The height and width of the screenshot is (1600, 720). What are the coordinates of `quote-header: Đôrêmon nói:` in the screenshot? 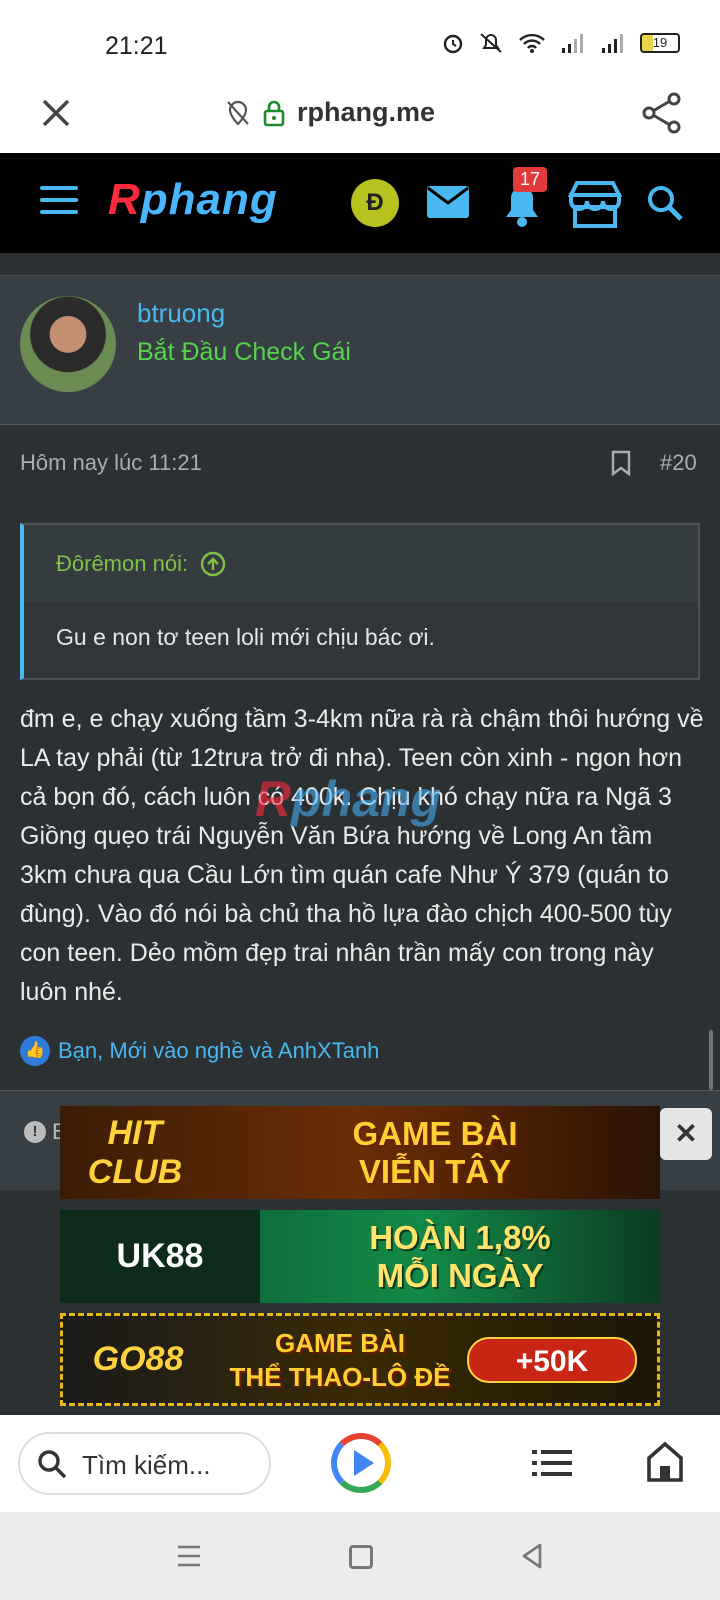 It's located at (361, 563).